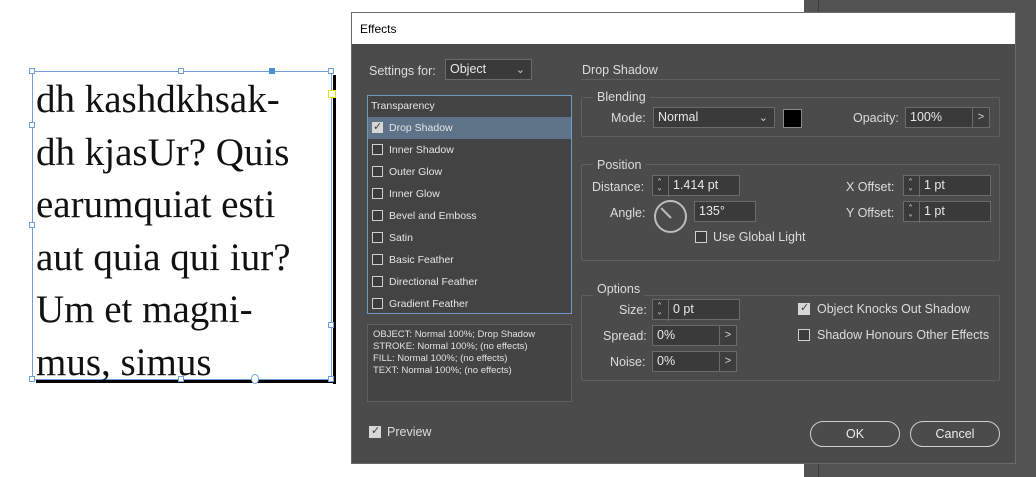 Image resolution: width=1036 pixels, height=477 pixels. Describe the element at coordinates (469, 172) in the screenshot. I see `effect-item-outer-glow: Outer Glow` at that location.